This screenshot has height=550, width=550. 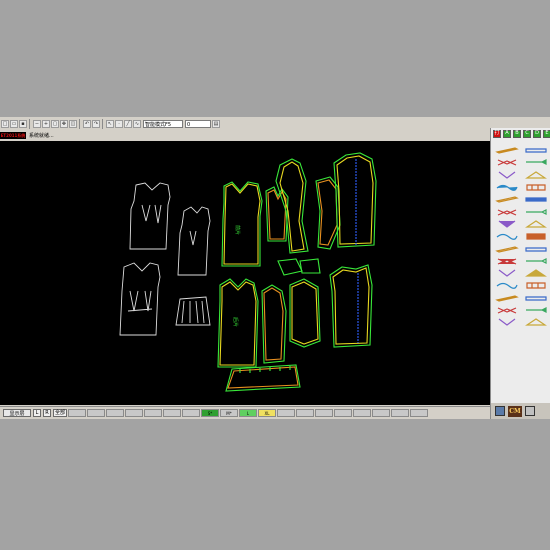 I want to click on pattern-piece-waistband-inner, so click(x=263, y=377).